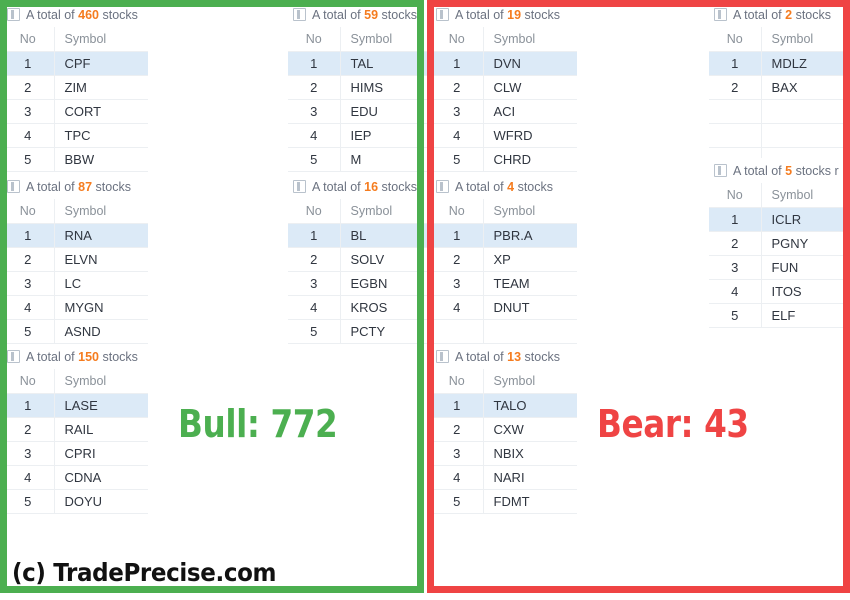 This screenshot has height=600, width=850. Describe the element at coordinates (779, 291) in the screenshot. I see `table-row: 4 ITOS` at that location.